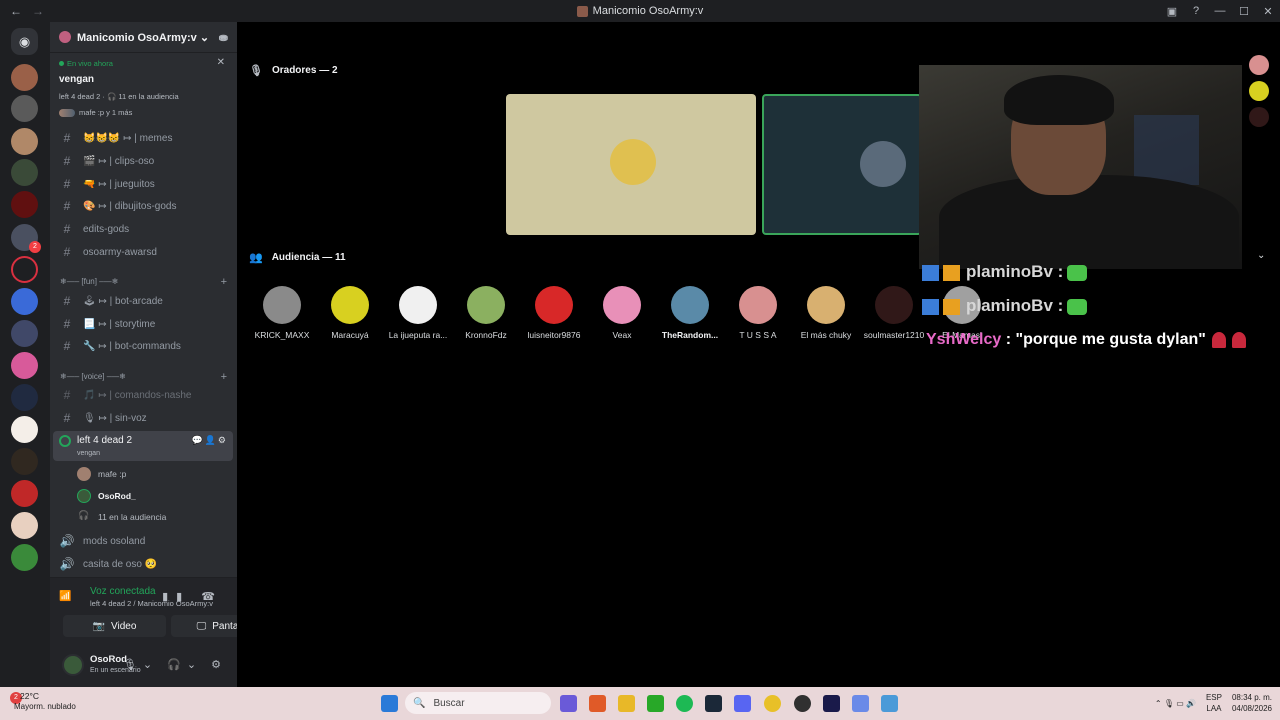  What do you see at coordinates (655, 703) in the screenshot?
I see `xbox-icon` at bounding box center [655, 703].